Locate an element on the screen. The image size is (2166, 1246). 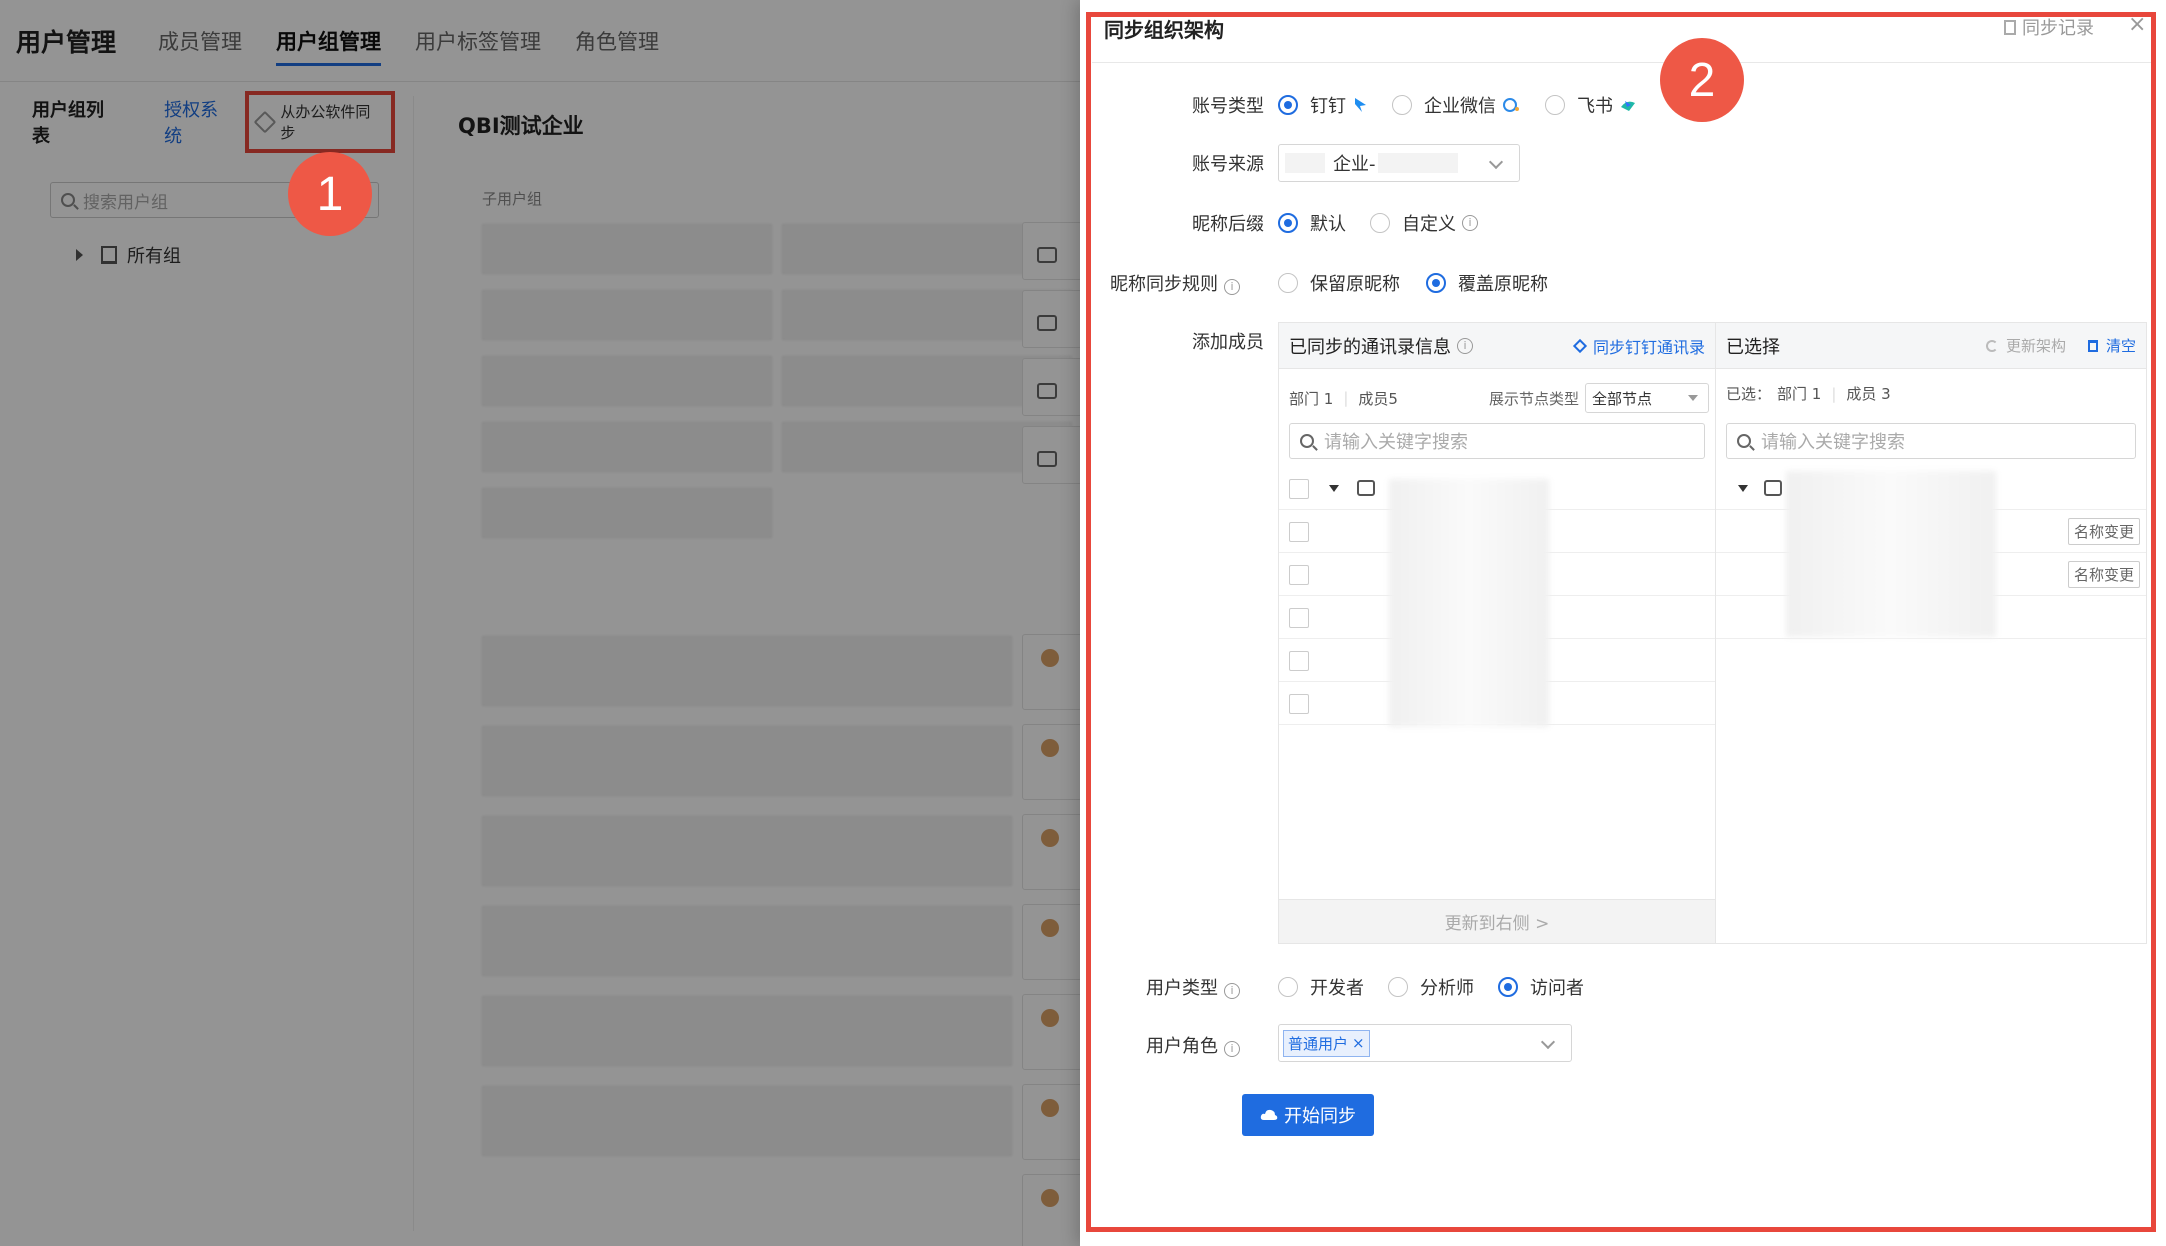
left-search-input: 请输入关键字搜索 is located at coordinates (1497, 441).